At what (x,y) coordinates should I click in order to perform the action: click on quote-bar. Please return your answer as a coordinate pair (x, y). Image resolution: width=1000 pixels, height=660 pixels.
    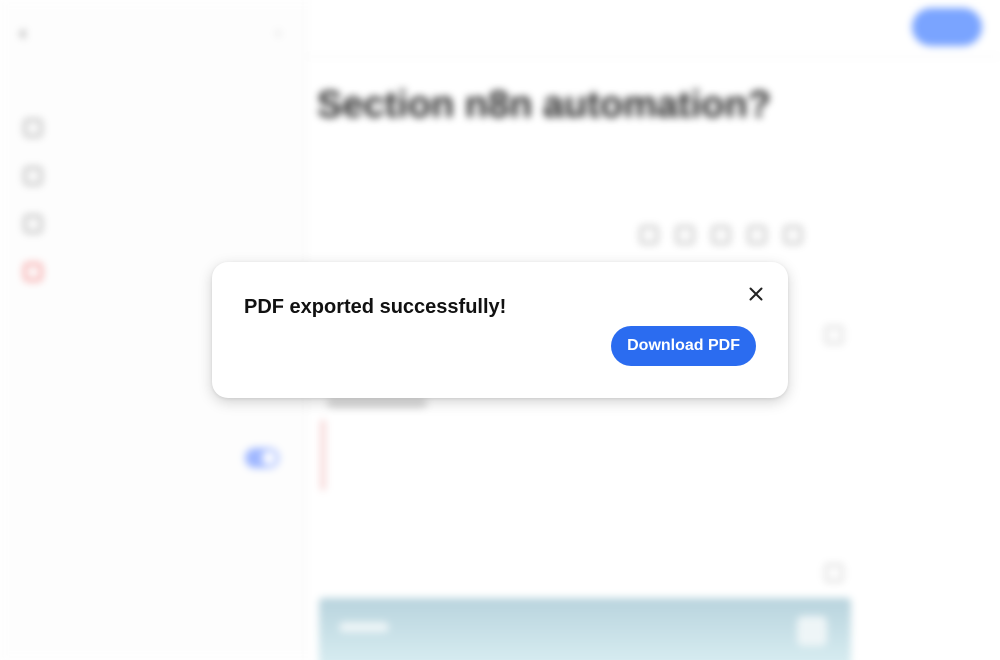
    Looking at the image, I should click on (323, 455).